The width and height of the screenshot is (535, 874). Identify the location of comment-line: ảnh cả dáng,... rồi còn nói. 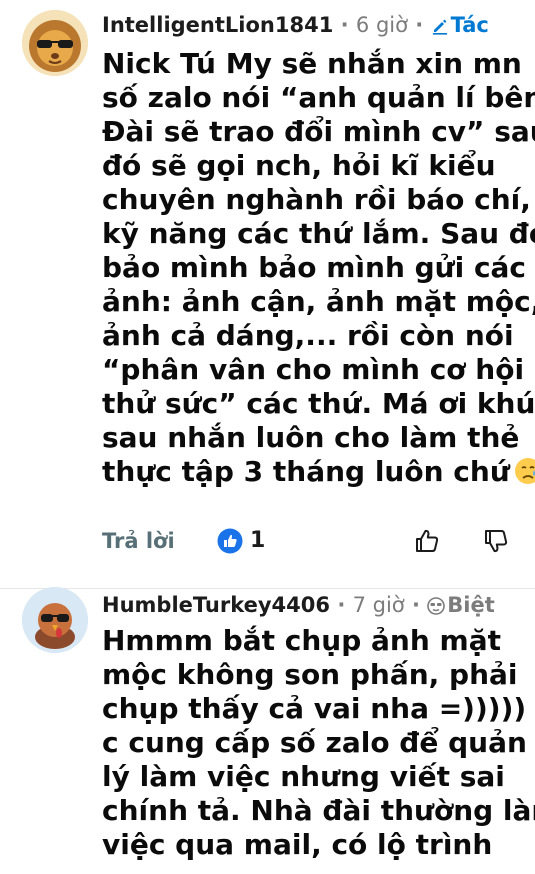
(308, 335).